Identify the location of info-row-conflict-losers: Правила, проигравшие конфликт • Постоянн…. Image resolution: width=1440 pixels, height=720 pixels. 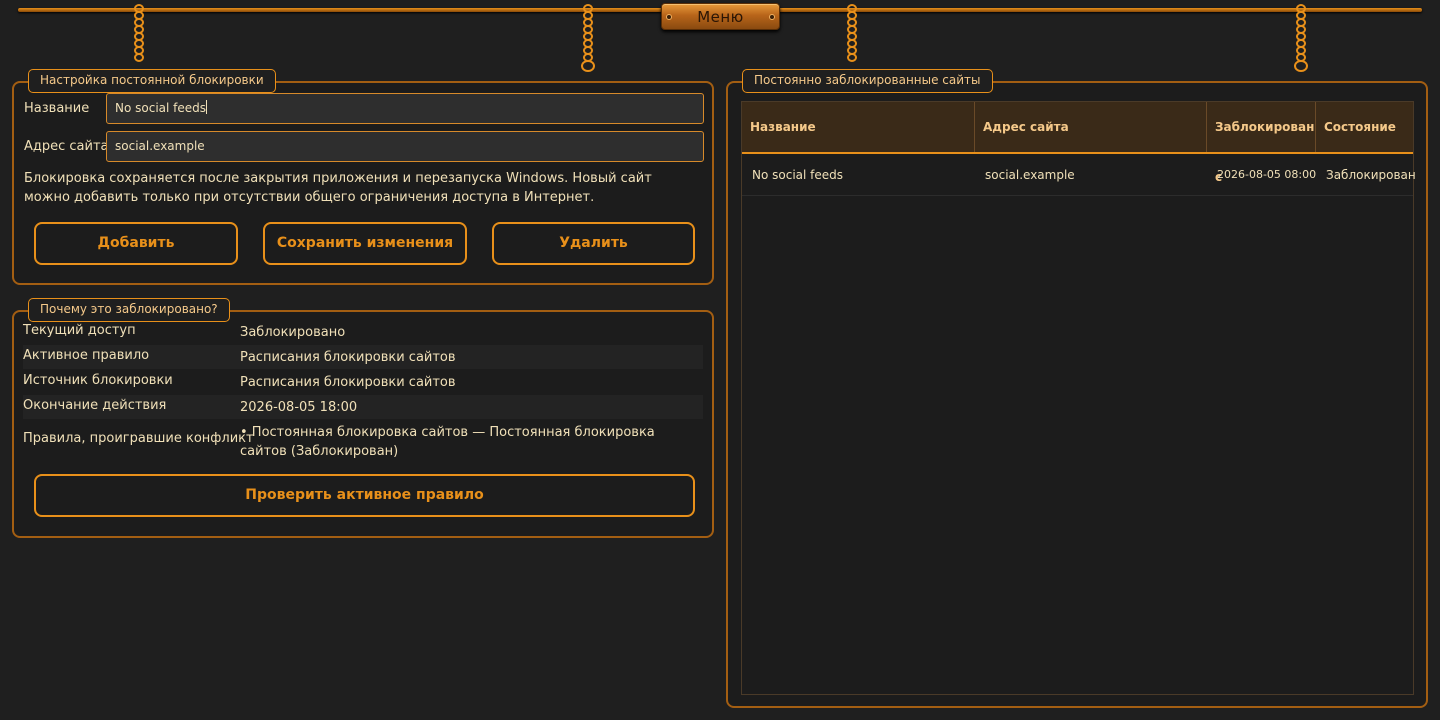
(363, 441).